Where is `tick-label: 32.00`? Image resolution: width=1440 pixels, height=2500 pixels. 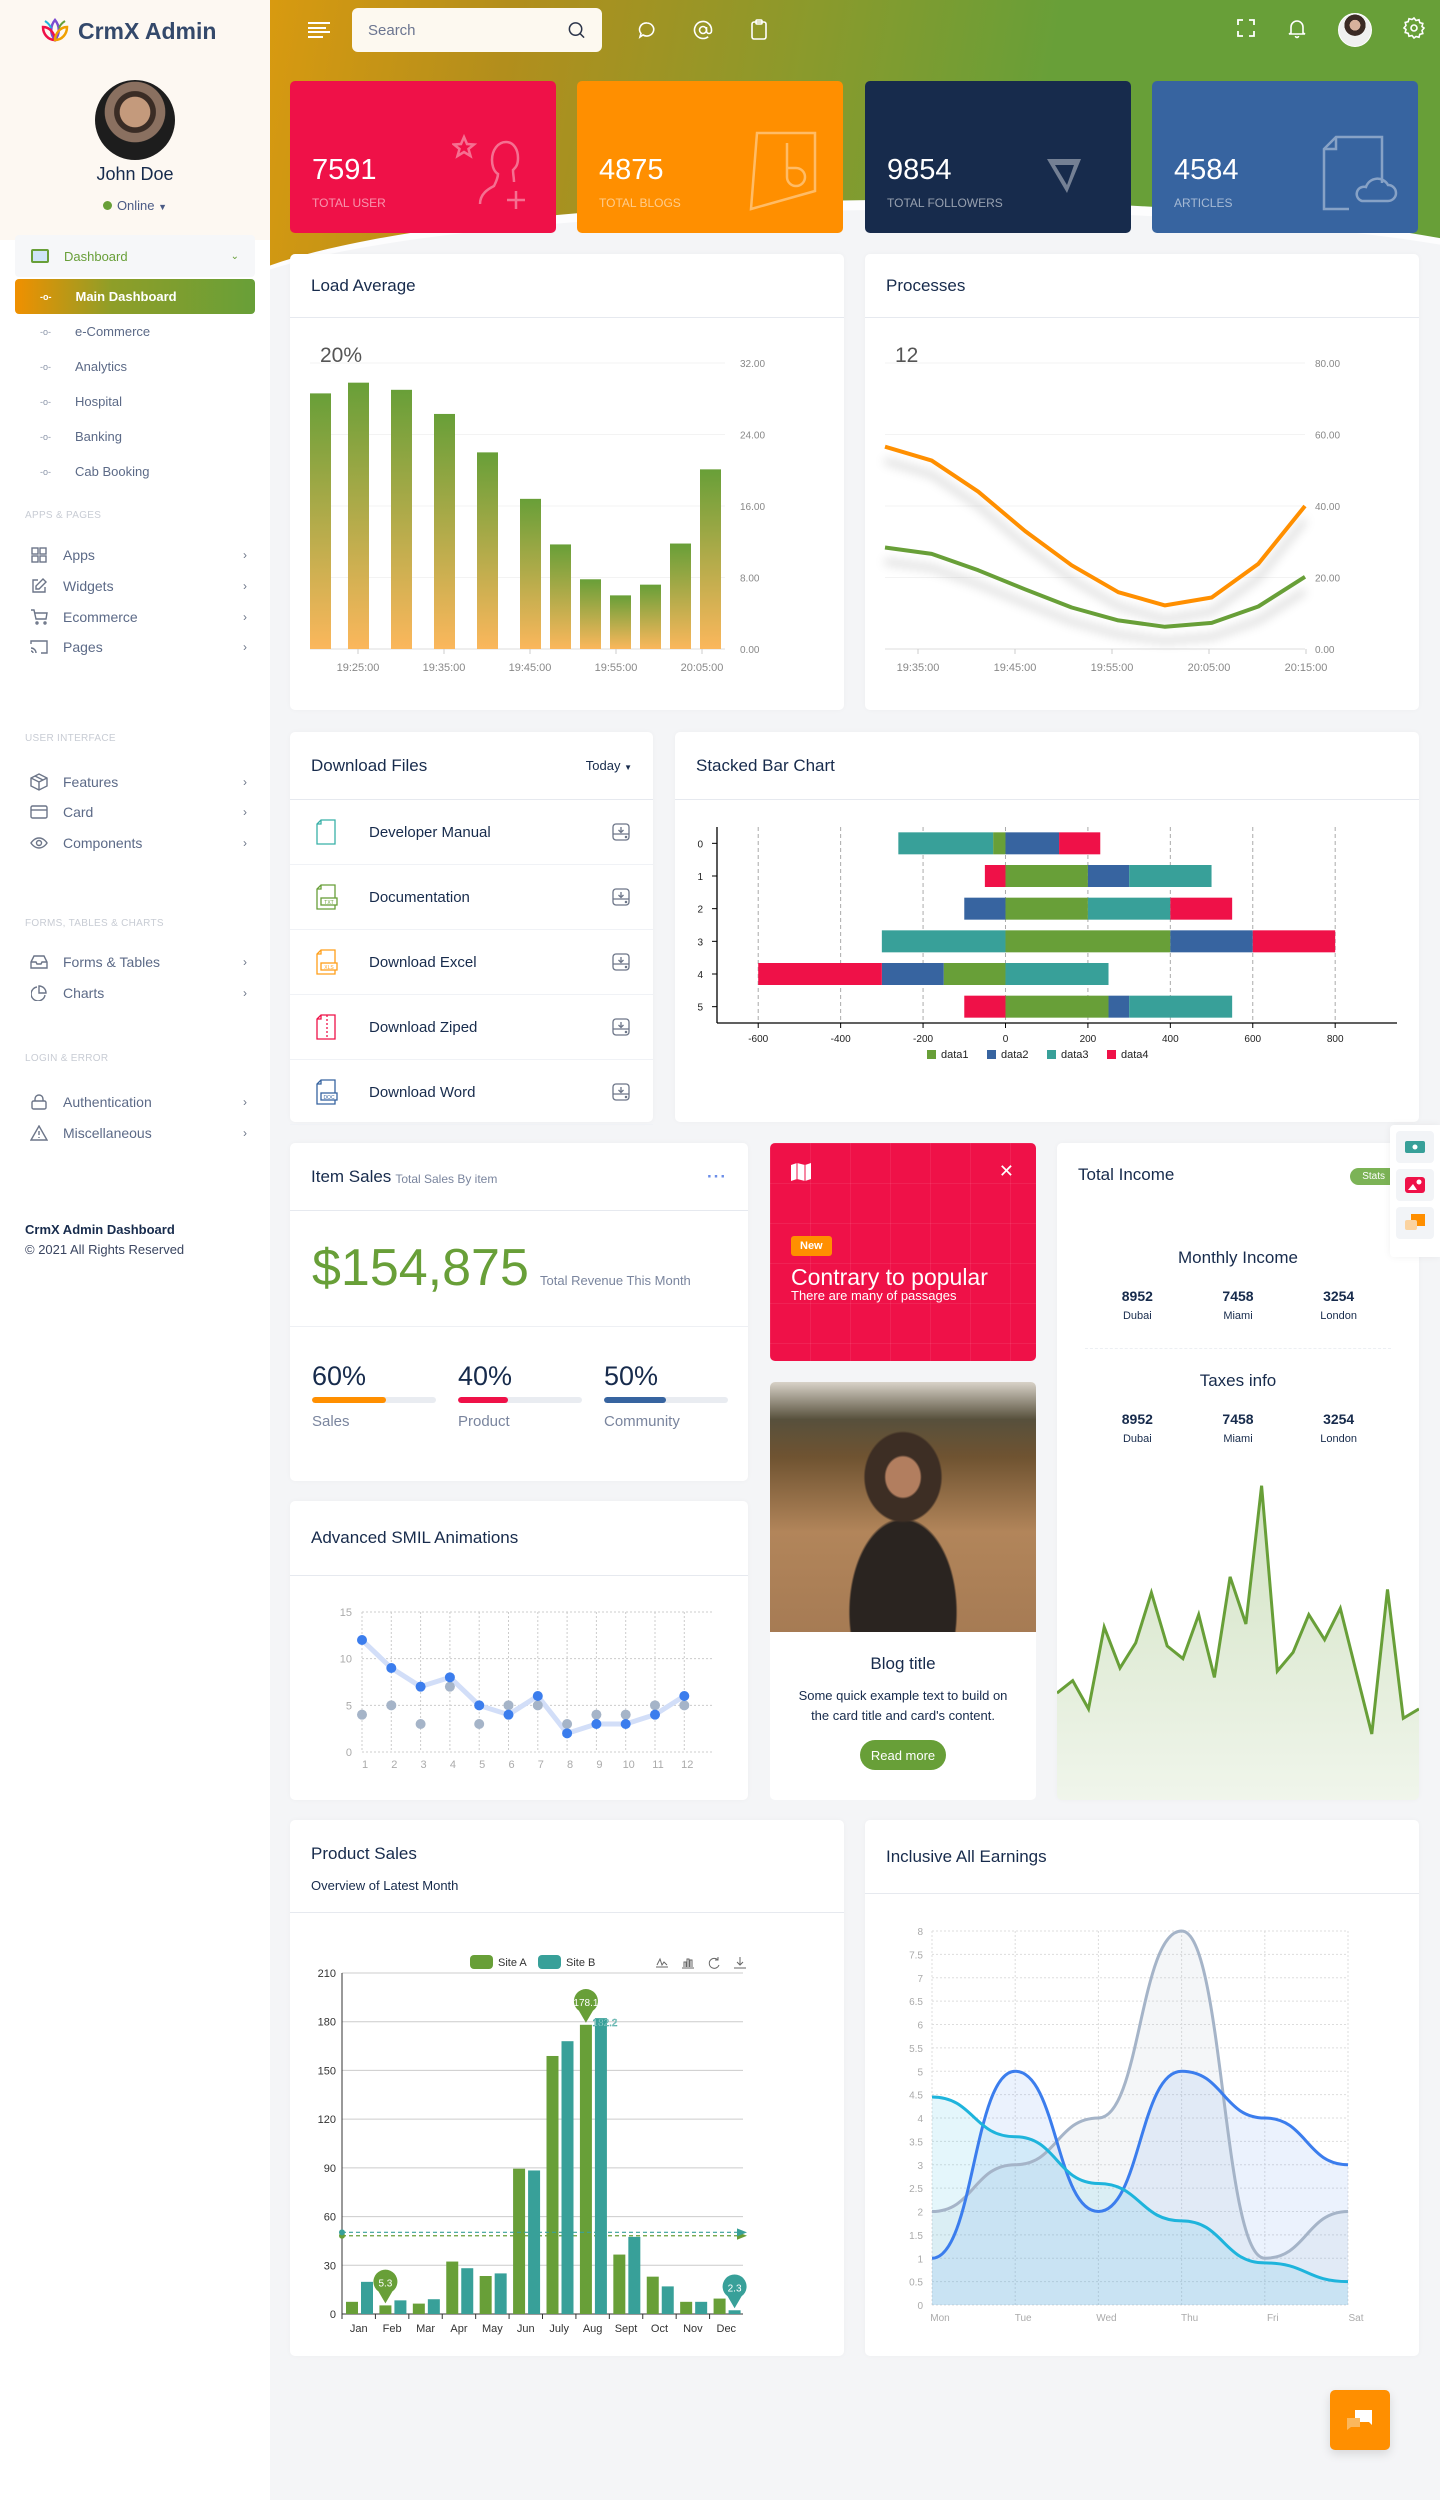 tick-label: 32.00 is located at coordinates (752, 364).